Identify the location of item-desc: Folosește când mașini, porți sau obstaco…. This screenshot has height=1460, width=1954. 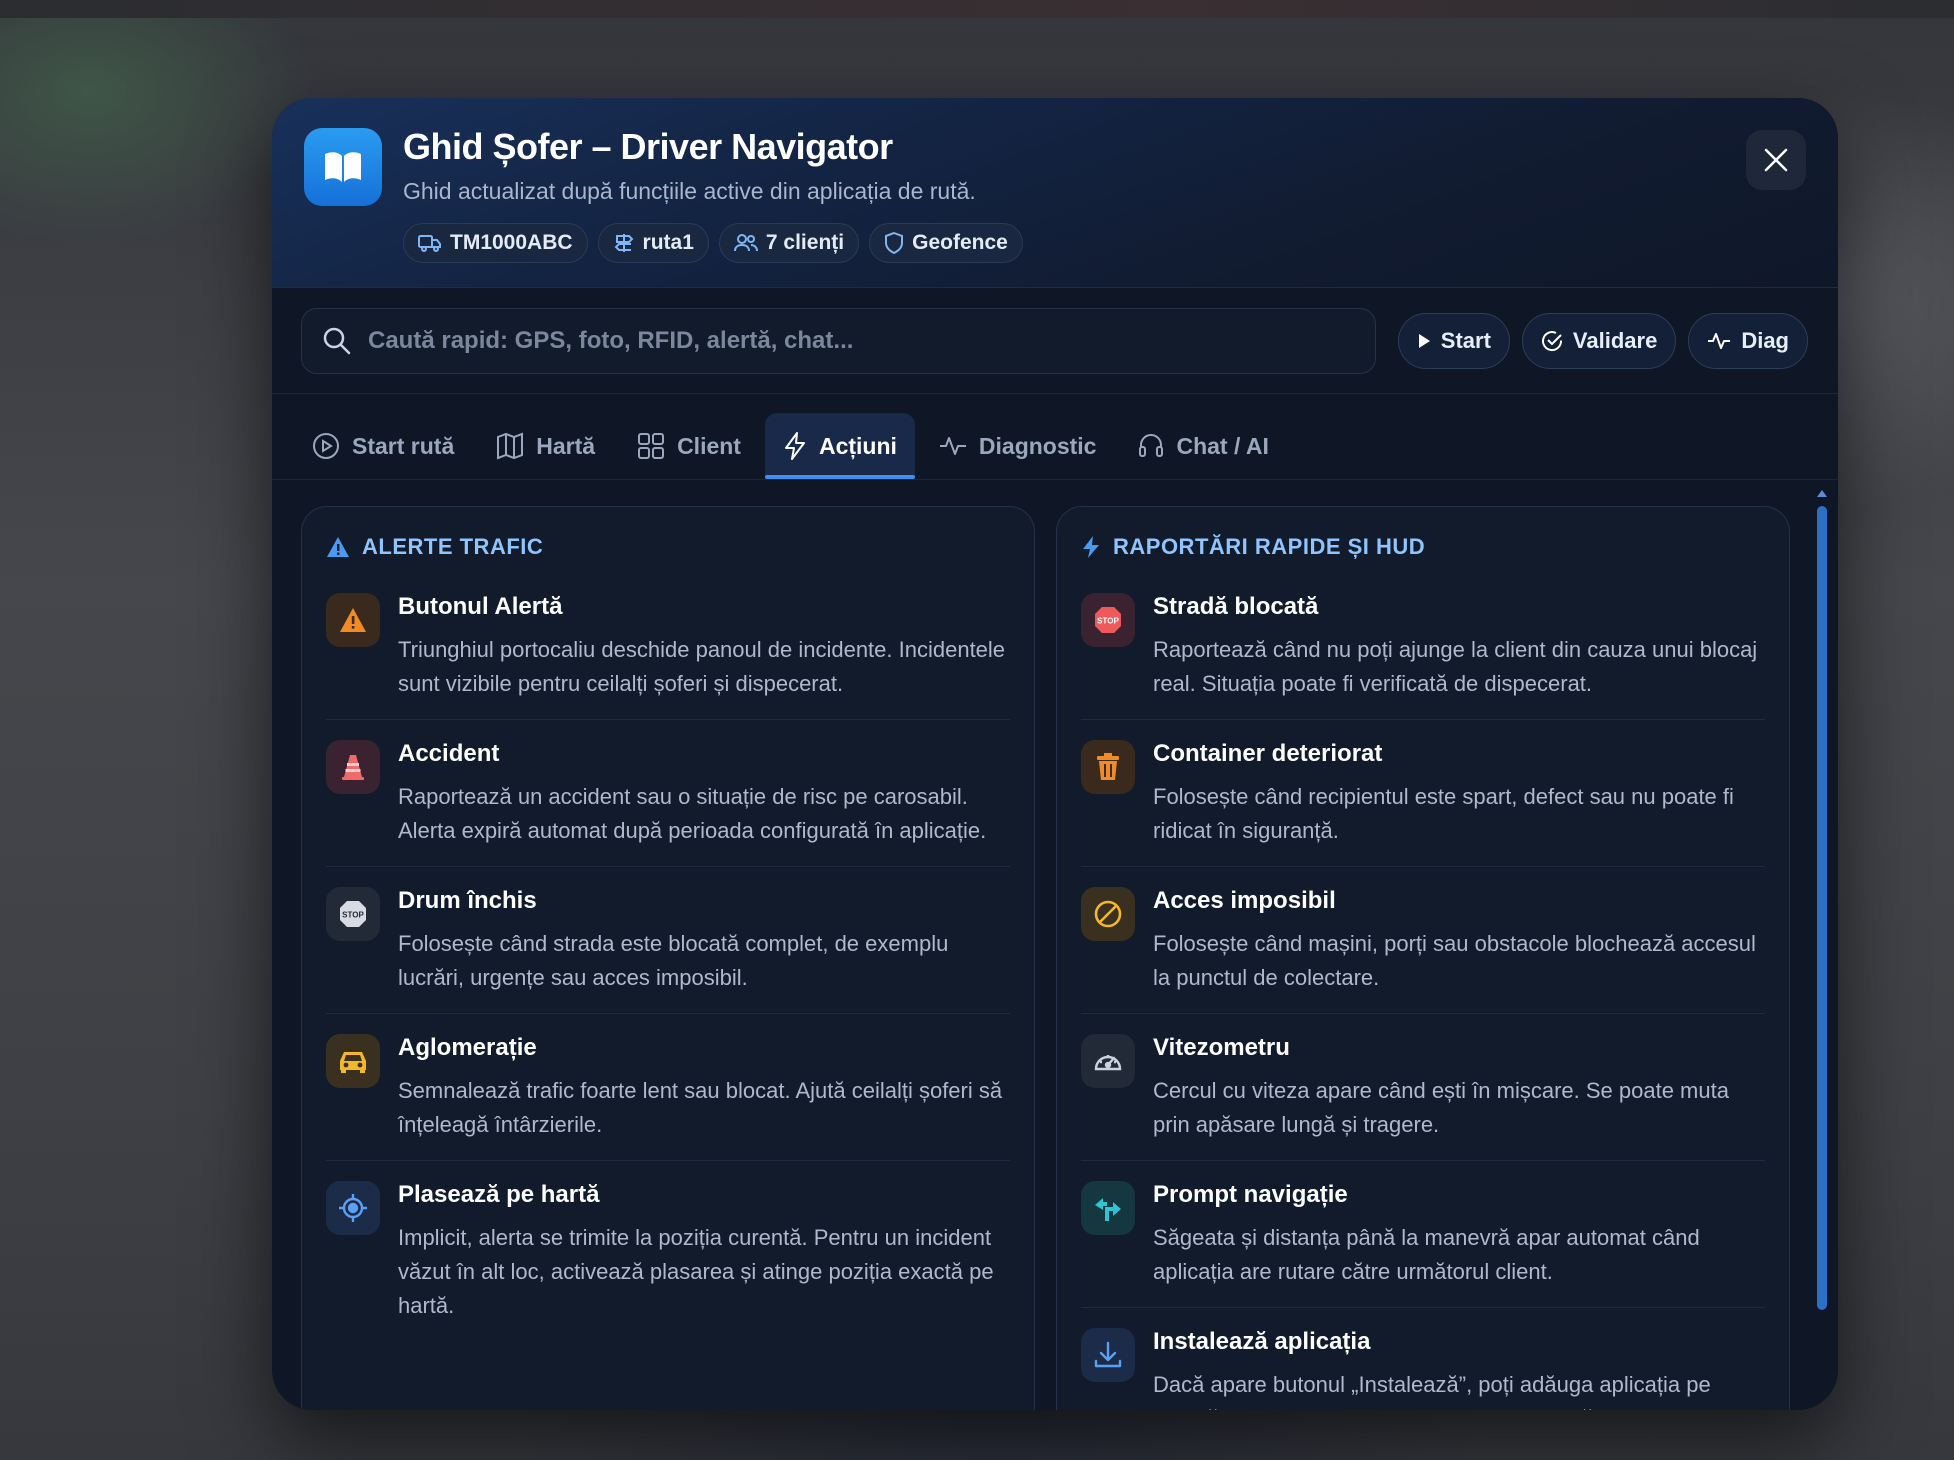
(1454, 960).